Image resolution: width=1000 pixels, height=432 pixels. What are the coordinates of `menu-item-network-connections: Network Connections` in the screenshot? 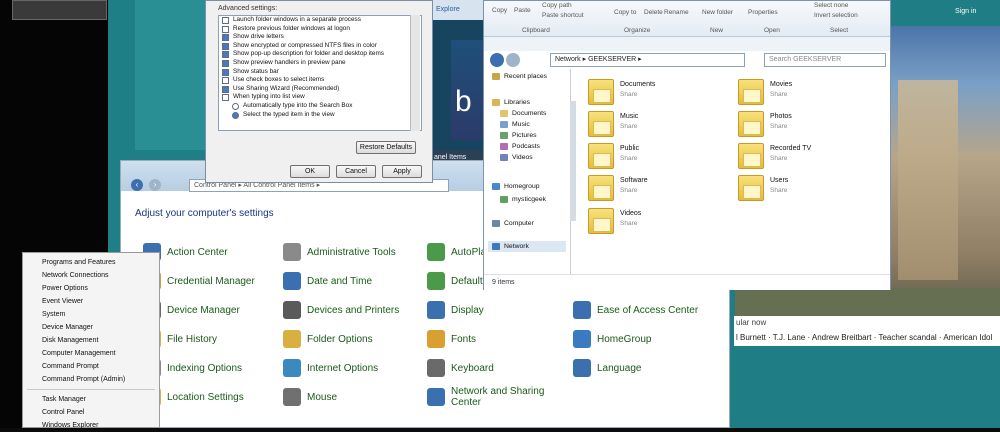 It's located at (91, 275).